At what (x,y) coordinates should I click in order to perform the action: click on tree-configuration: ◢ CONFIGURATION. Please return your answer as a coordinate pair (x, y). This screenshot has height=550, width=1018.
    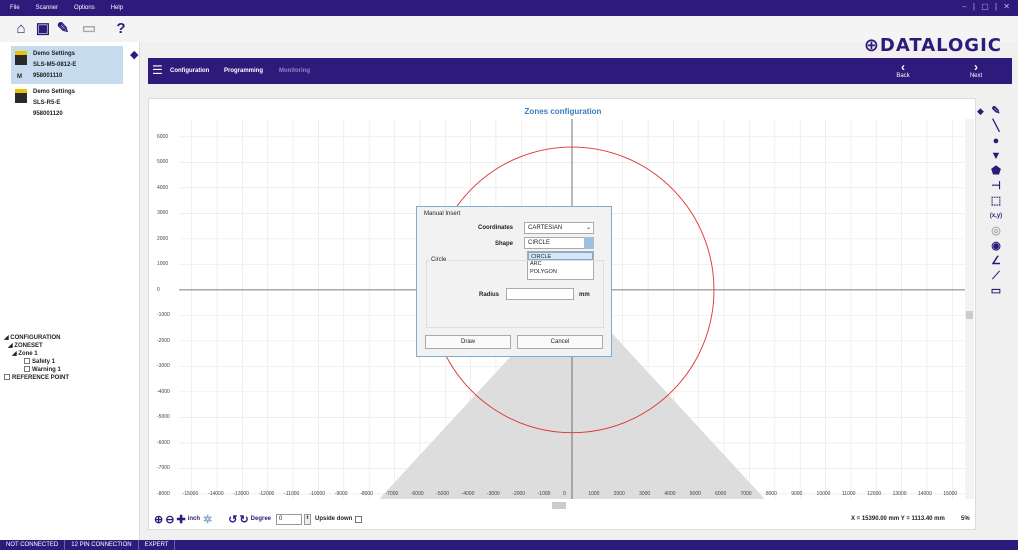
    Looking at the image, I should click on (36, 338).